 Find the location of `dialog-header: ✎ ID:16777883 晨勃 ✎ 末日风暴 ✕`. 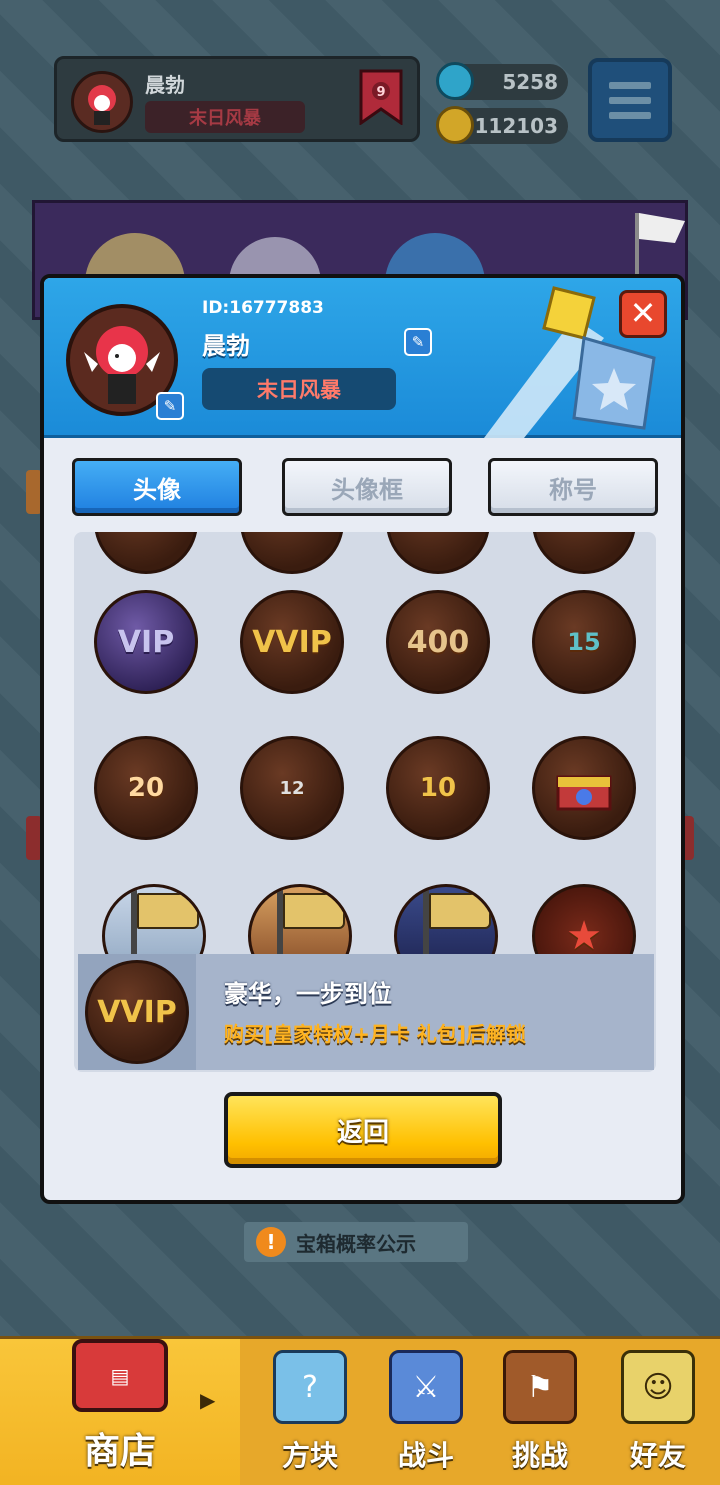

dialog-header: ✎ ID:16777883 晨勃 ✎ 末日风暴 ✕ is located at coordinates (362, 358).